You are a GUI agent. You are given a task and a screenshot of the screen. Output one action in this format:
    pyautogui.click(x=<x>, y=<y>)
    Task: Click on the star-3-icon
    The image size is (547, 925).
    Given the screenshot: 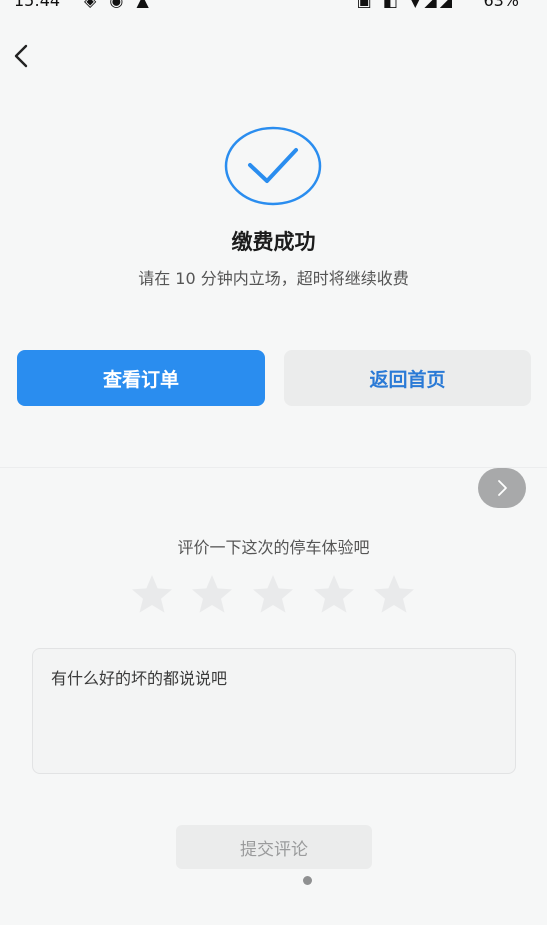 What is the action you would take?
    pyautogui.click(x=273, y=594)
    